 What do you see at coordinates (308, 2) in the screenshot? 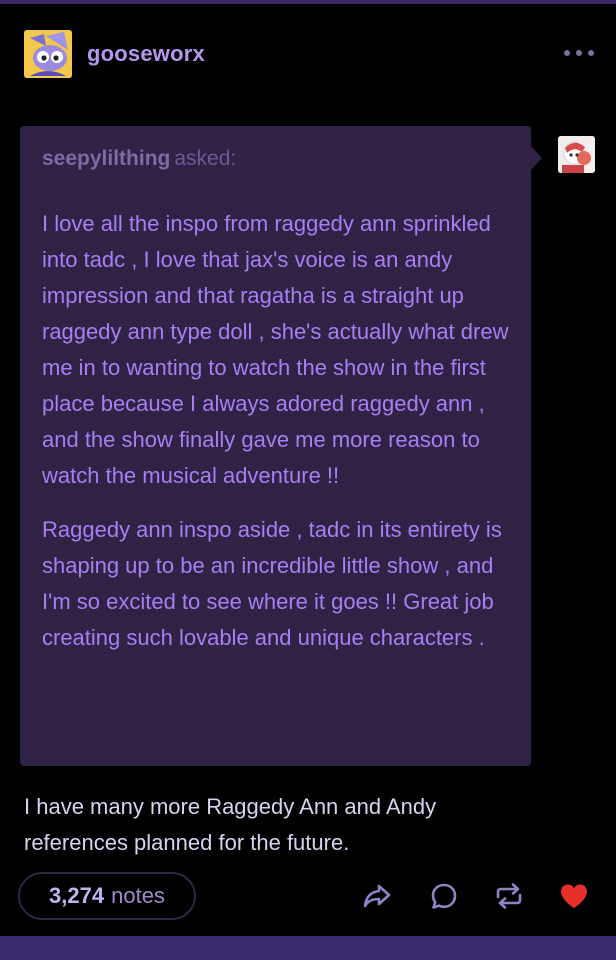
I see `top-bar` at bounding box center [308, 2].